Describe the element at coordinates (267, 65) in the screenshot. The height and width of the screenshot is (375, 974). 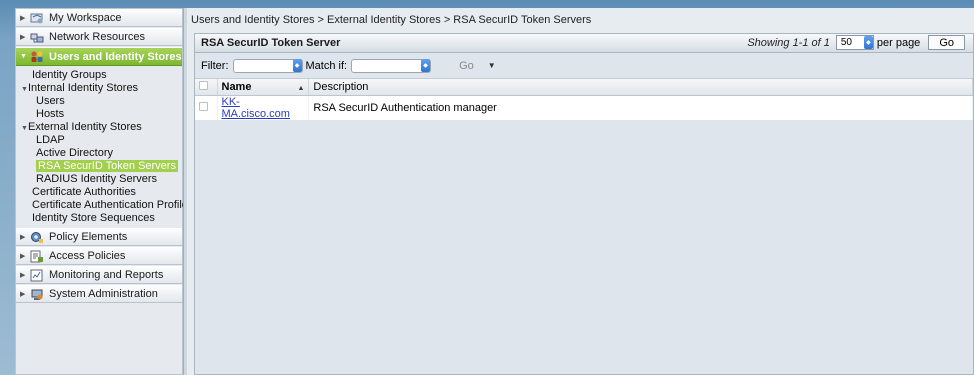
I see `filter-select: ◆` at that location.